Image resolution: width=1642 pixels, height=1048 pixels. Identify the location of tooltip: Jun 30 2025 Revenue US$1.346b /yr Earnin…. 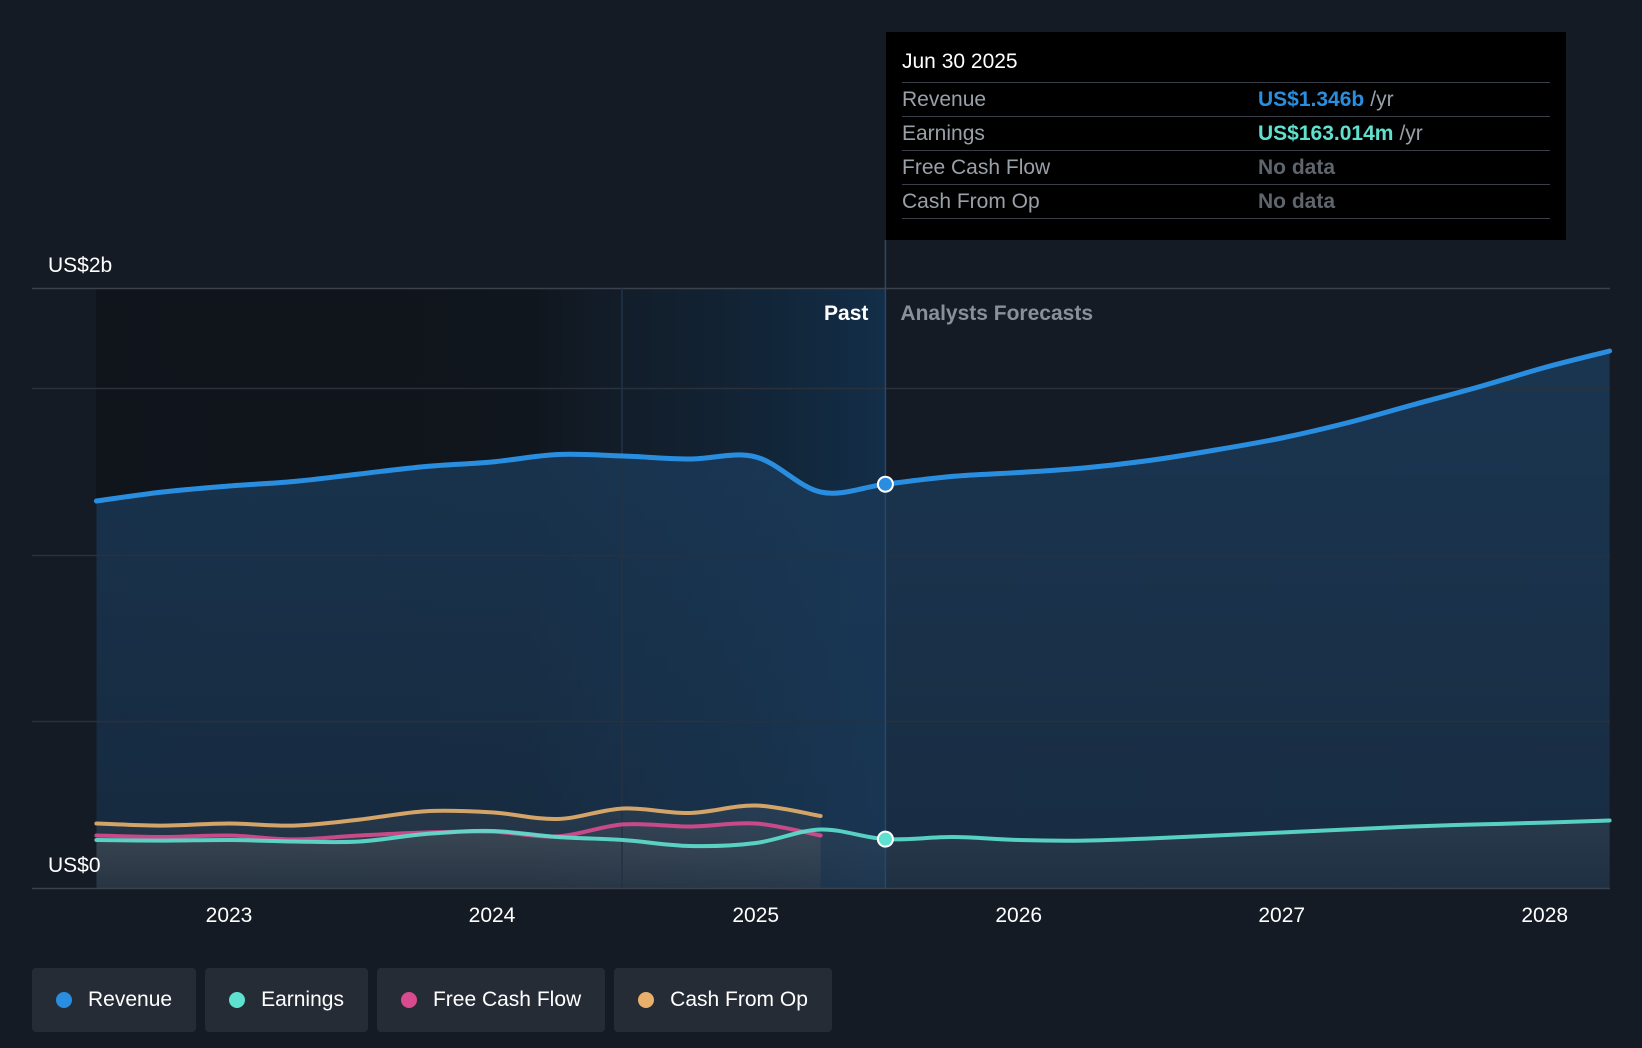
(1226, 136).